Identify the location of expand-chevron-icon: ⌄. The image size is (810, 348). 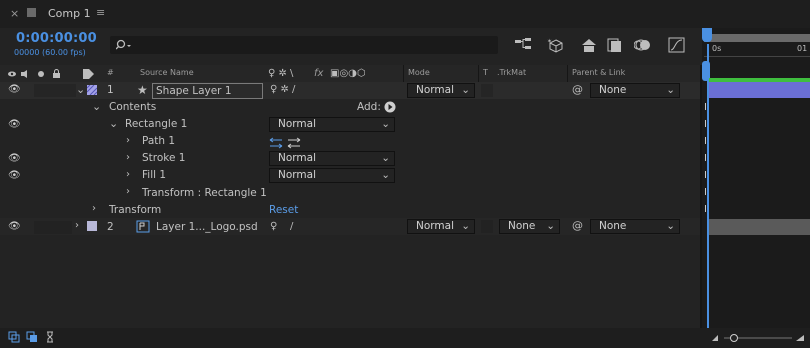
(80, 89).